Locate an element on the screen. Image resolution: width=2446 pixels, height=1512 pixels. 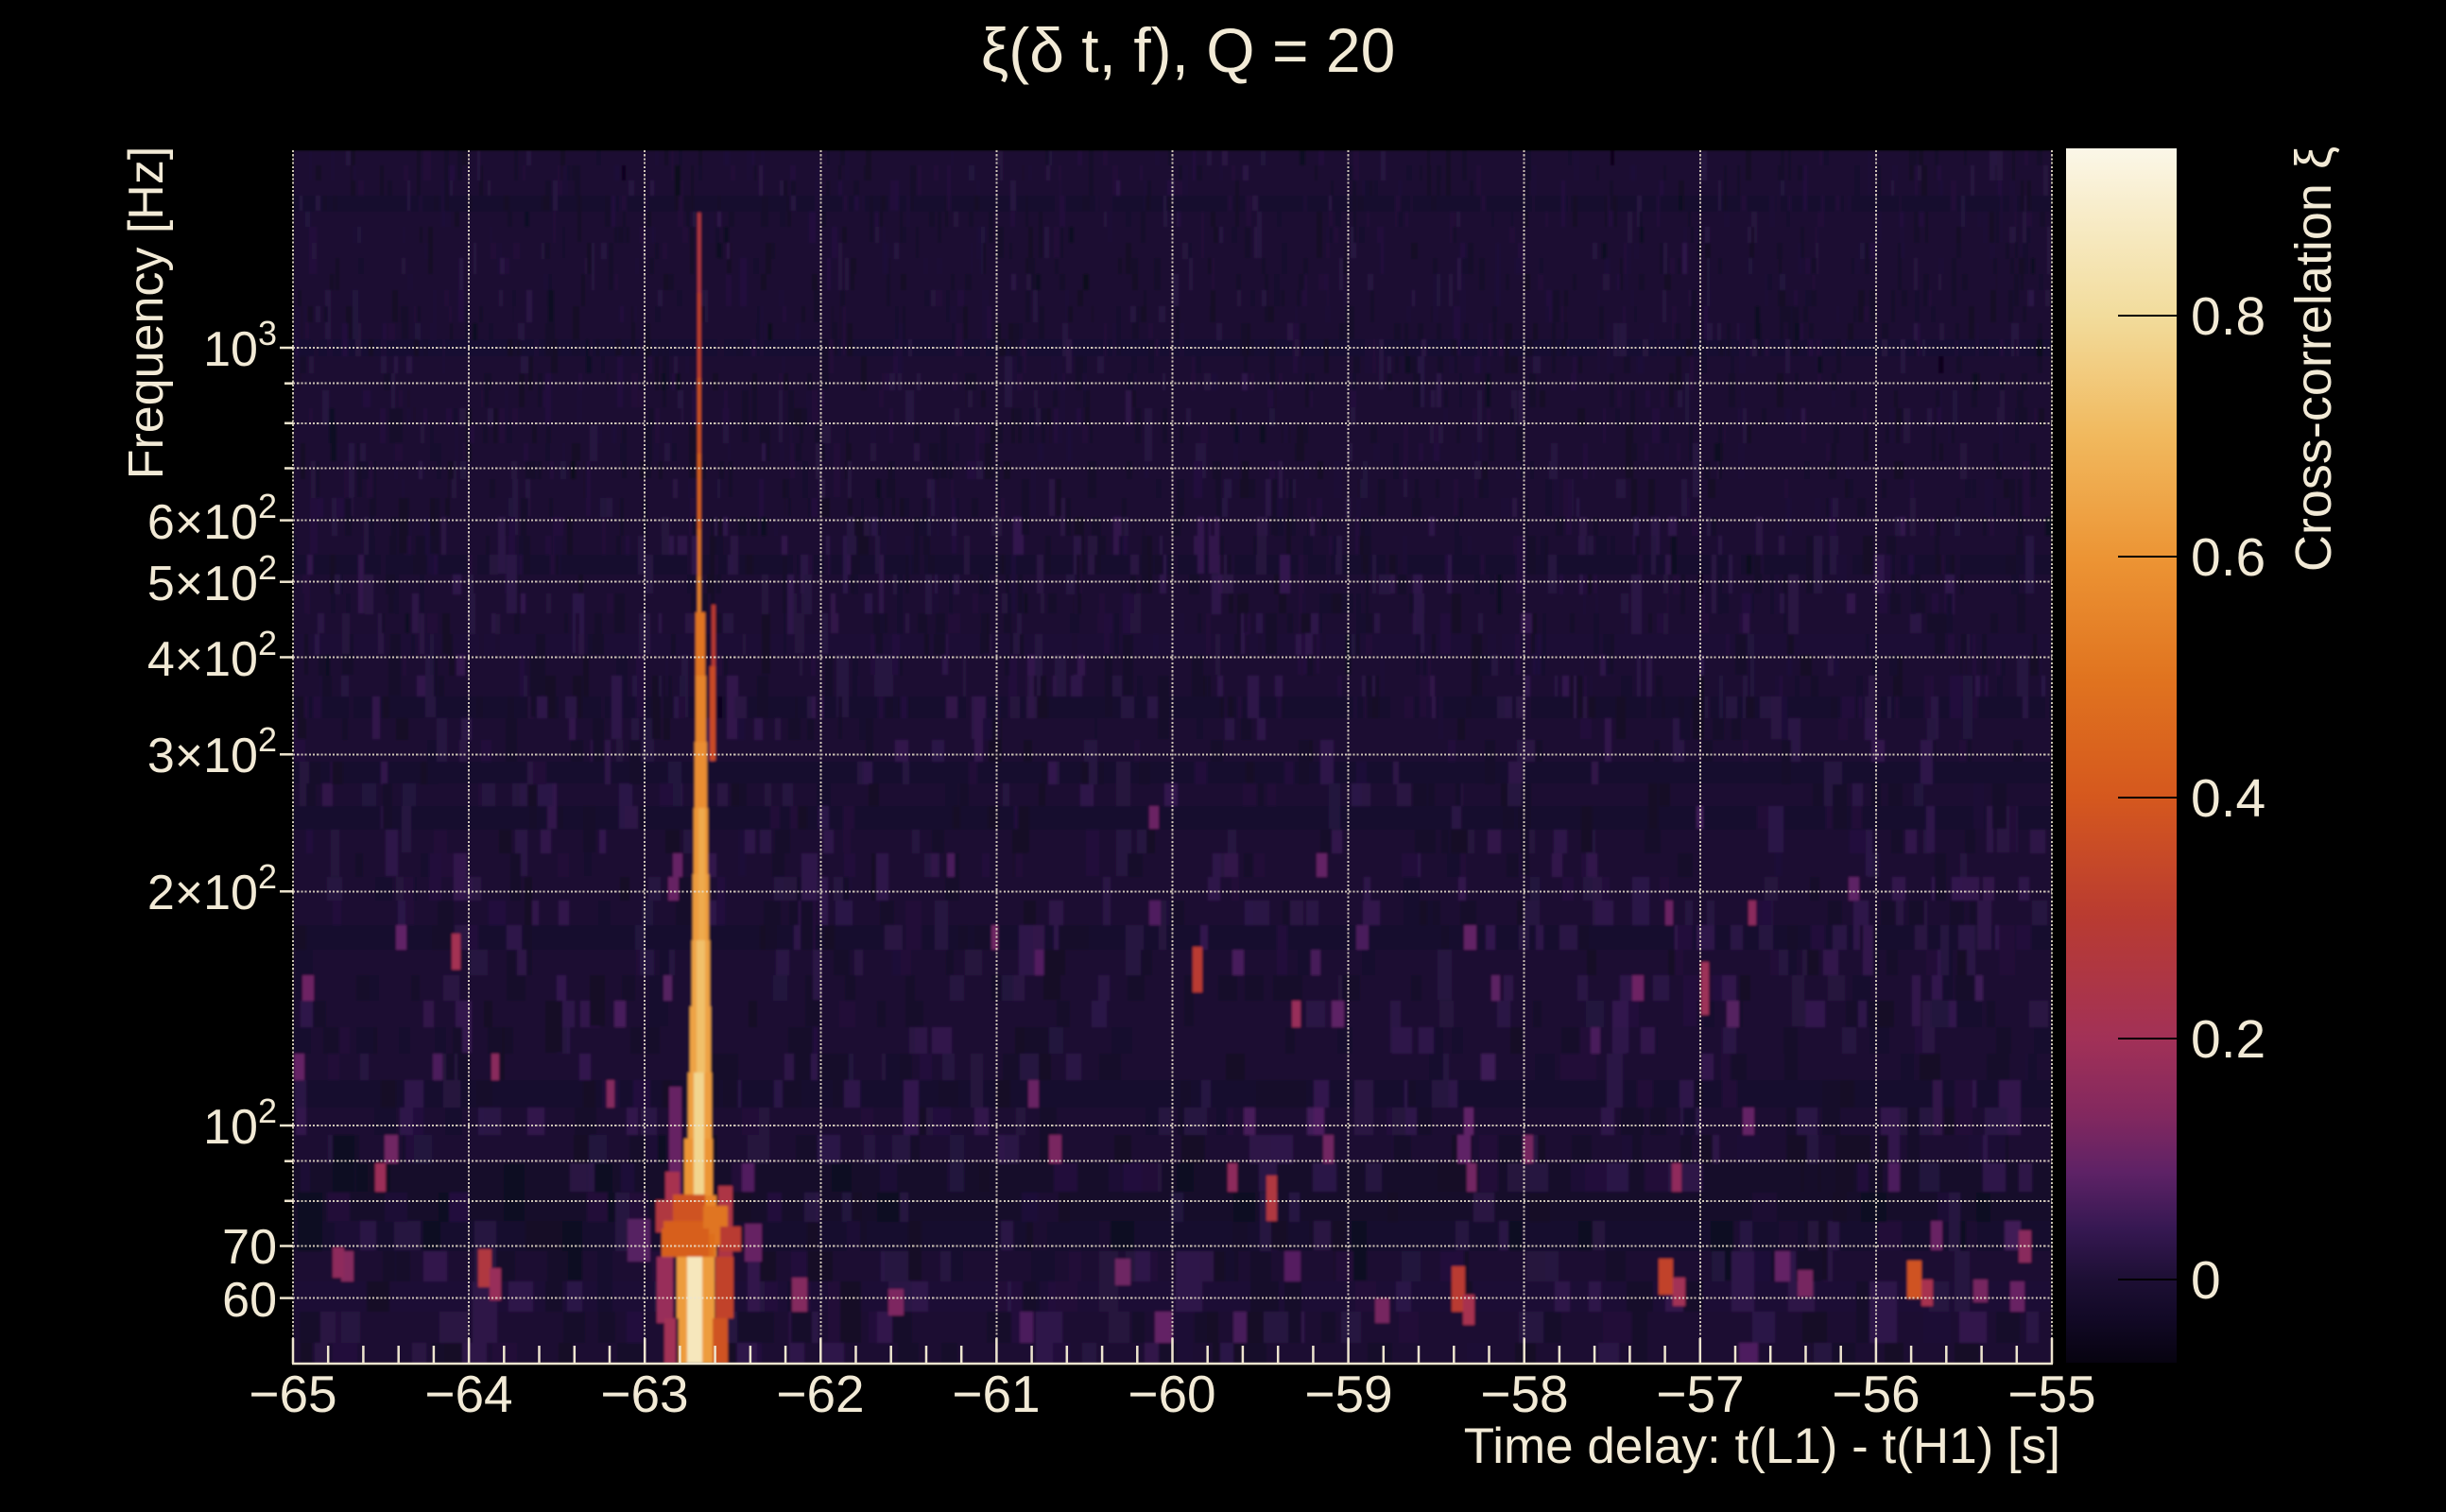
svg-text: Frequency [Hz] is located at coordinates (147, 313).